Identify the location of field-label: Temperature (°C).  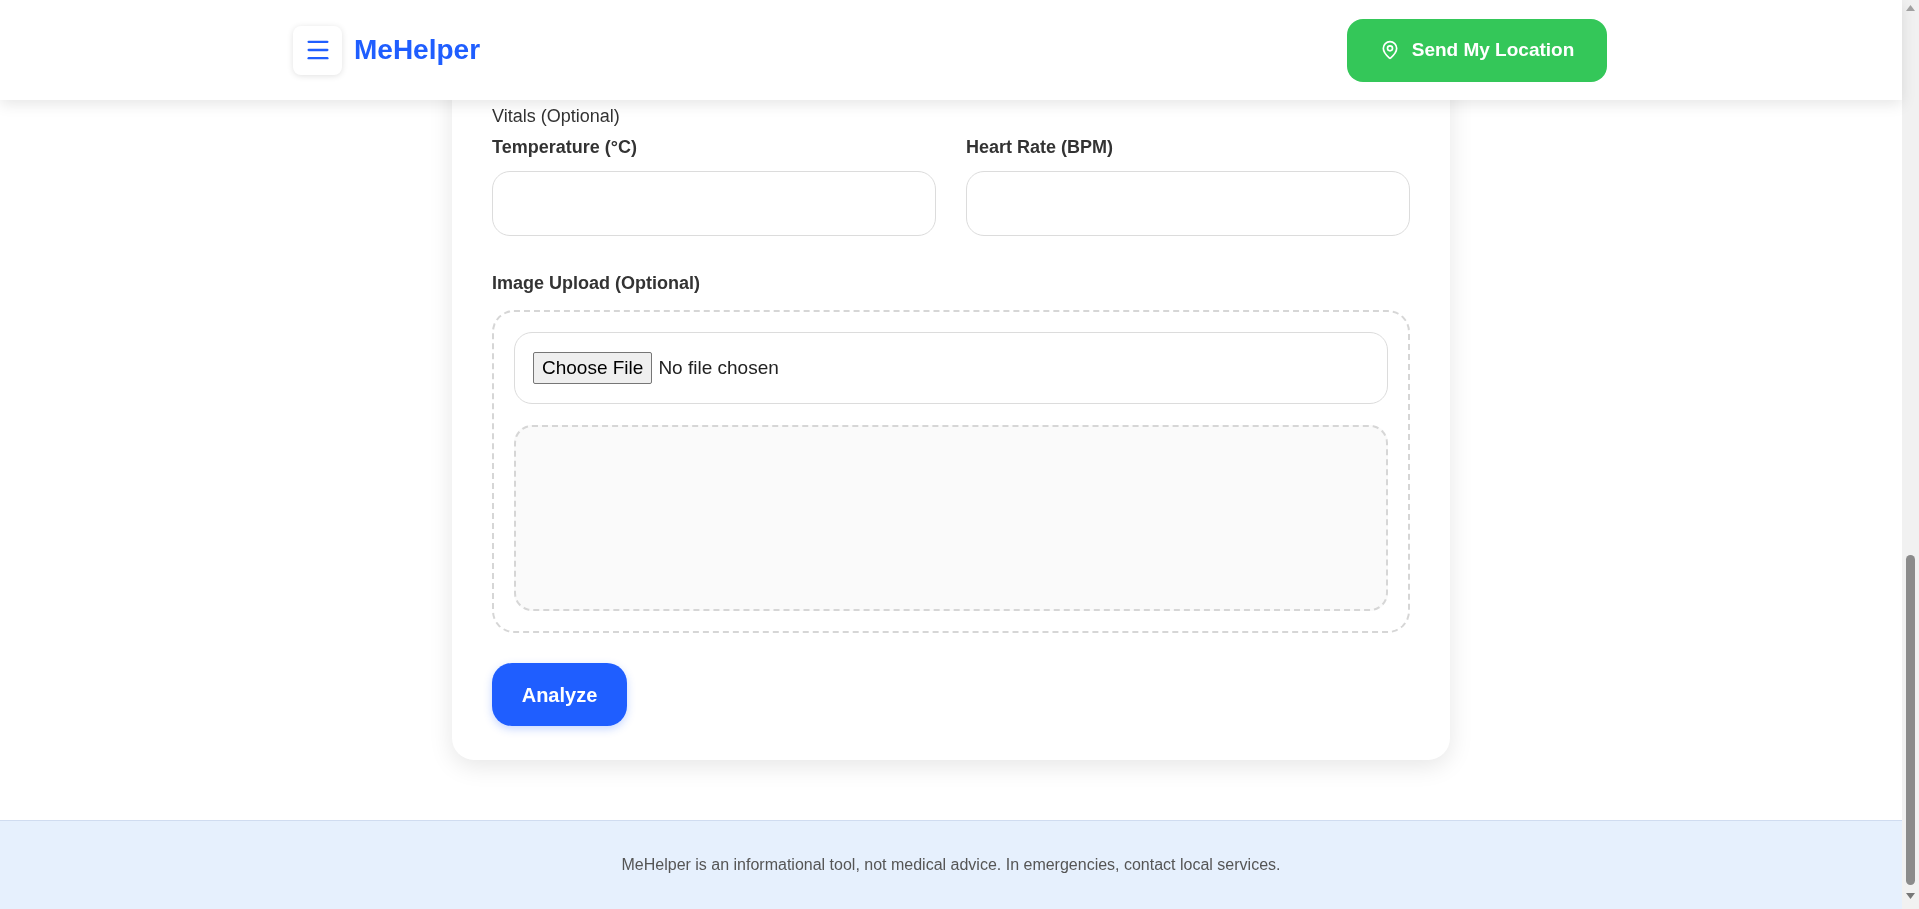
(565, 147).